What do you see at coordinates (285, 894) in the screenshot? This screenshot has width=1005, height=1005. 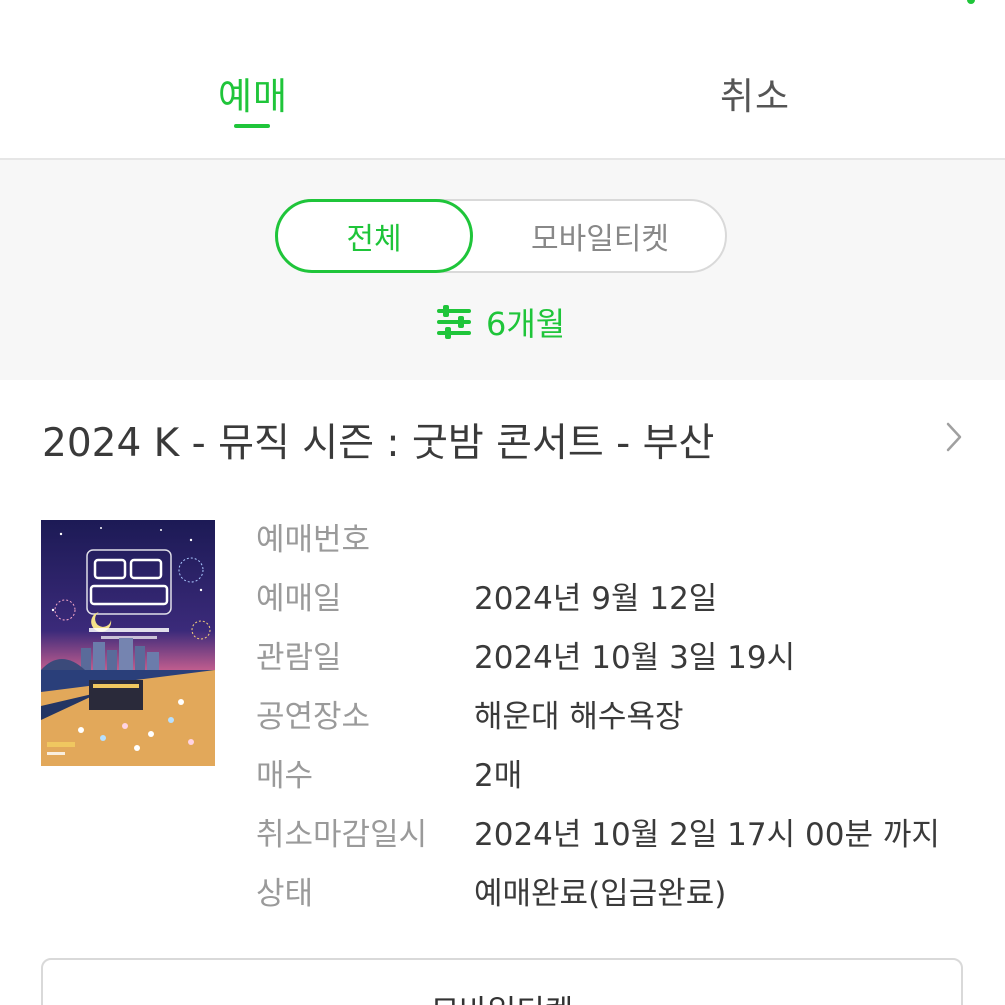 I see `detail-label: 상태` at bounding box center [285, 894].